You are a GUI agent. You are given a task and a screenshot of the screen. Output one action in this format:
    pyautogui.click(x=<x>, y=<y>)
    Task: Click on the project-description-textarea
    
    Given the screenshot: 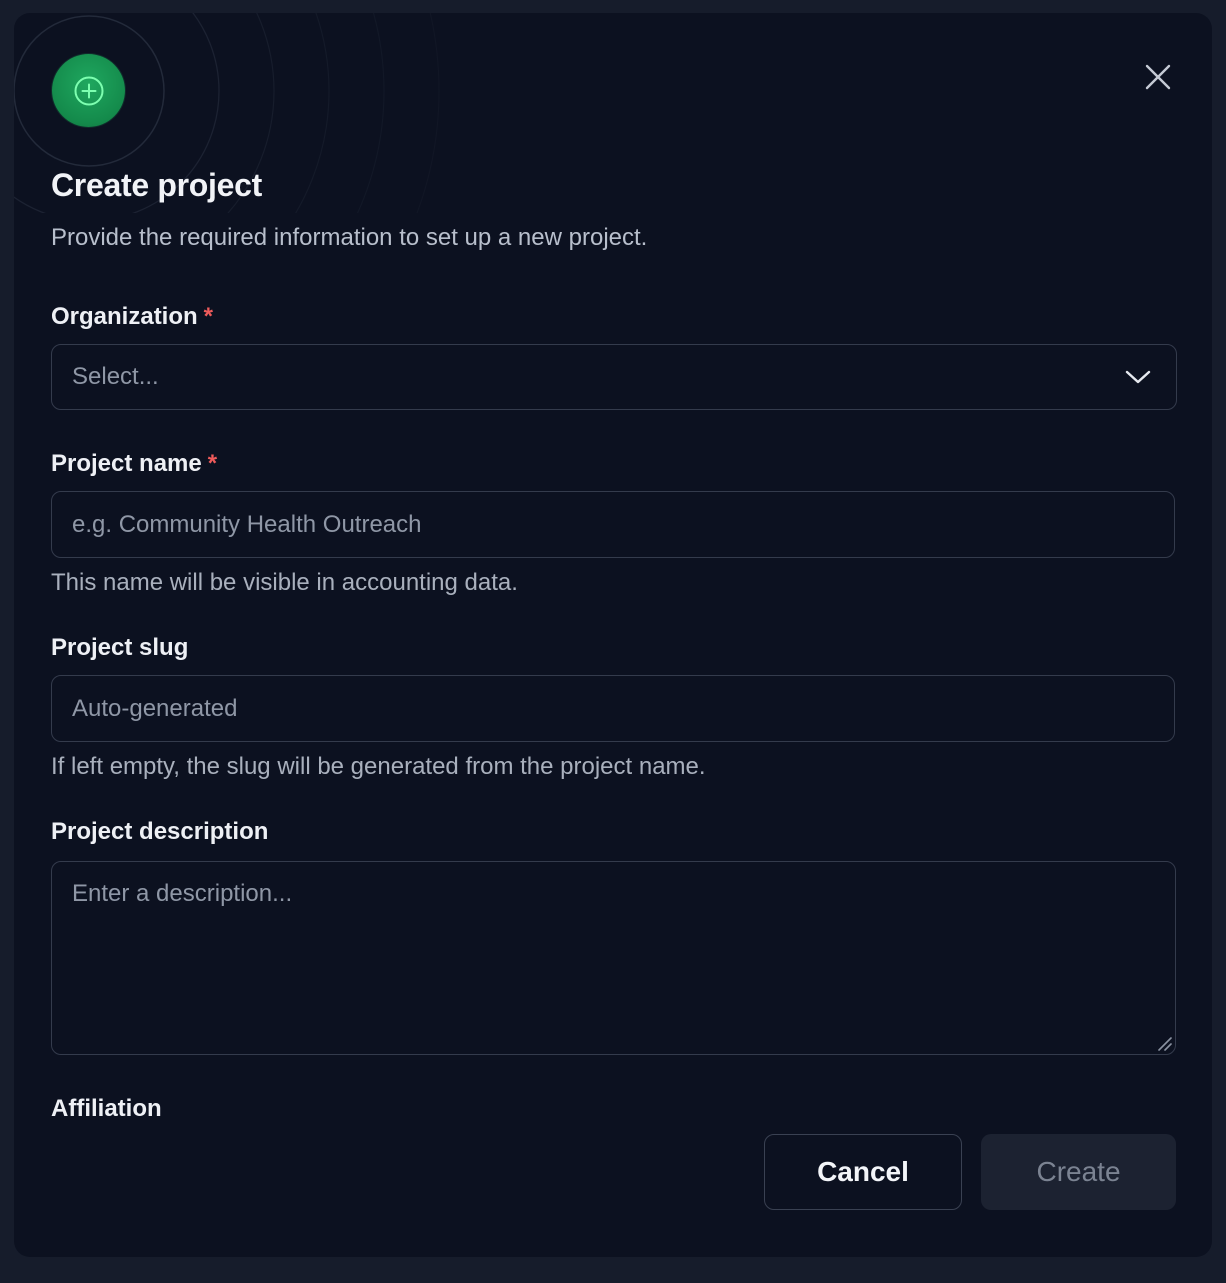 What is the action you would take?
    pyautogui.click(x=613, y=958)
    